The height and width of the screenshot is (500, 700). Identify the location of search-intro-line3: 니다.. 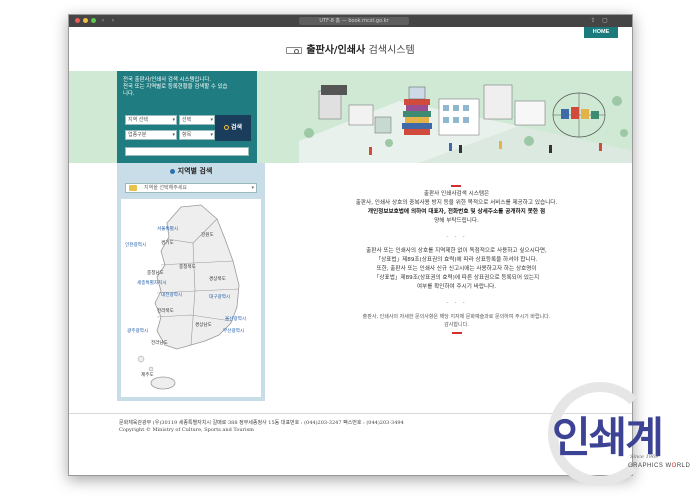
(129, 94).